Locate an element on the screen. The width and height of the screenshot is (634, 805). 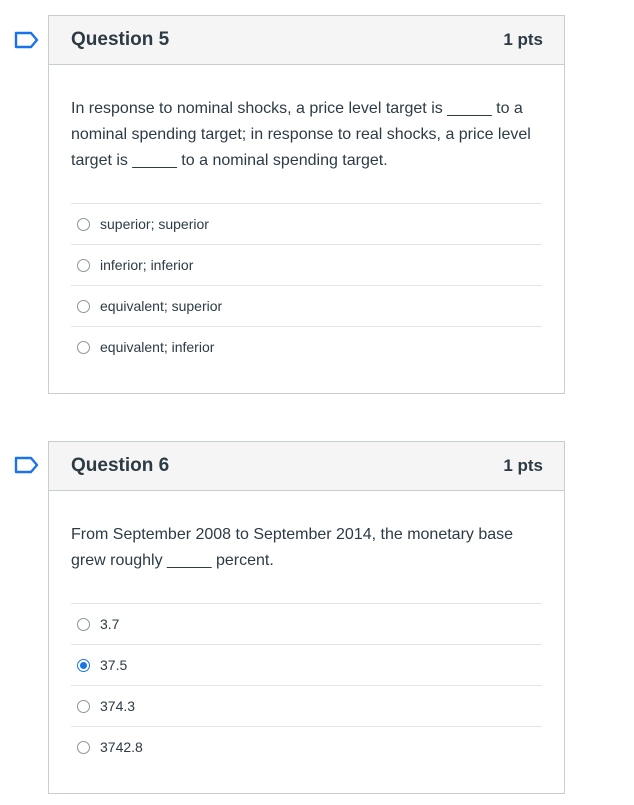
question-title: Question 5 is located at coordinates (120, 39).